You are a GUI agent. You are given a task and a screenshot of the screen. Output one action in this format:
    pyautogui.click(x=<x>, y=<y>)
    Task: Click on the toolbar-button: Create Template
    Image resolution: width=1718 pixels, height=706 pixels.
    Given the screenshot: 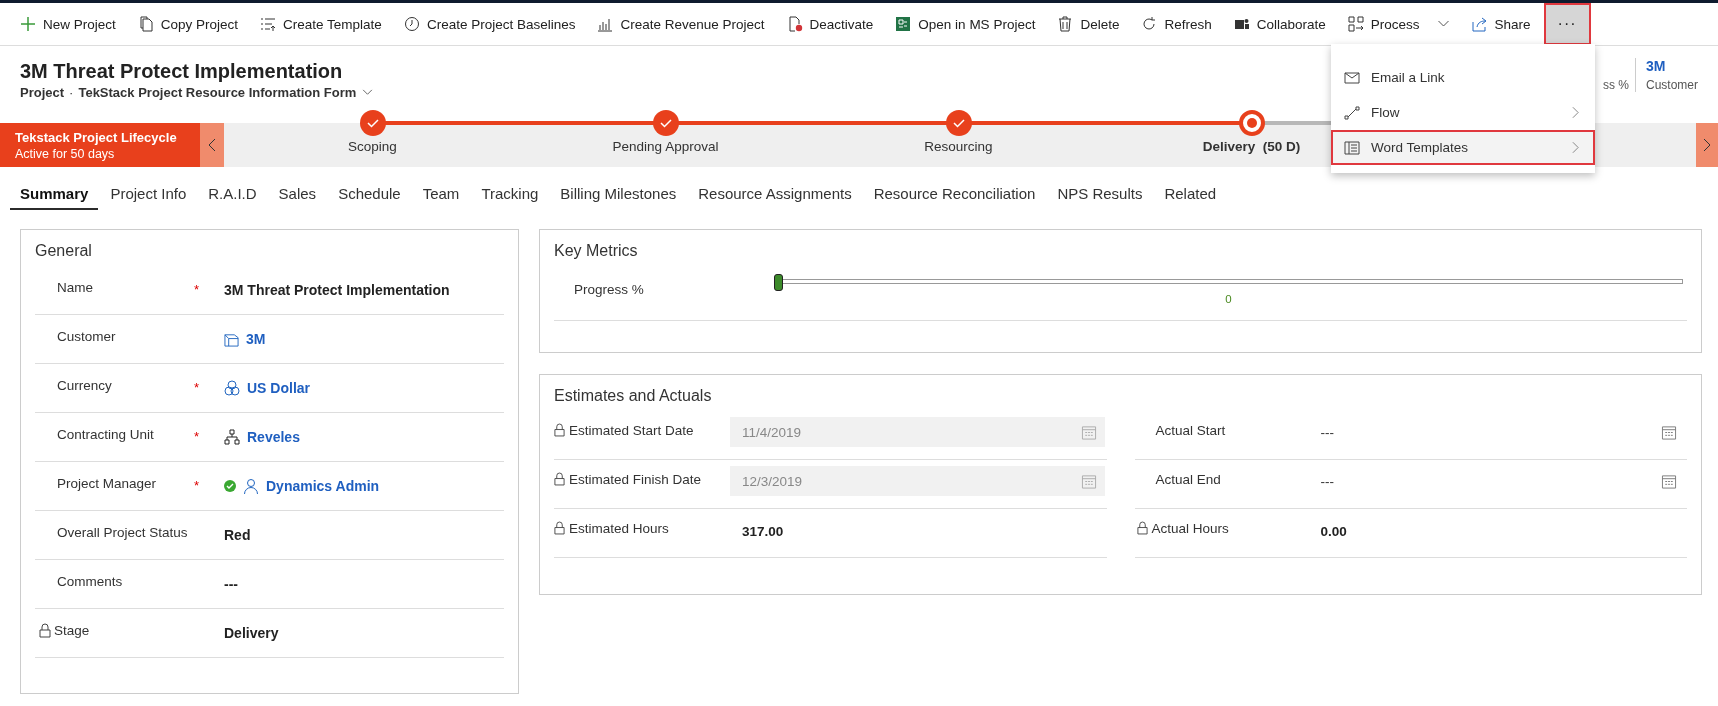 What is the action you would take?
    pyautogui.click(x=321, y=24)
    